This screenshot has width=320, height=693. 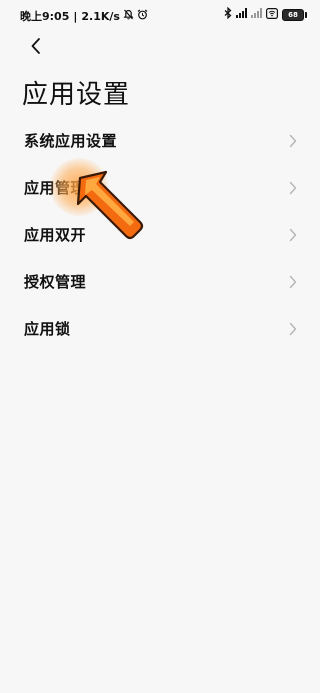 What do you see at coordinates (142, 16) in the screenshot?
I see `alarm-icon` at bounding box center [142, 16].